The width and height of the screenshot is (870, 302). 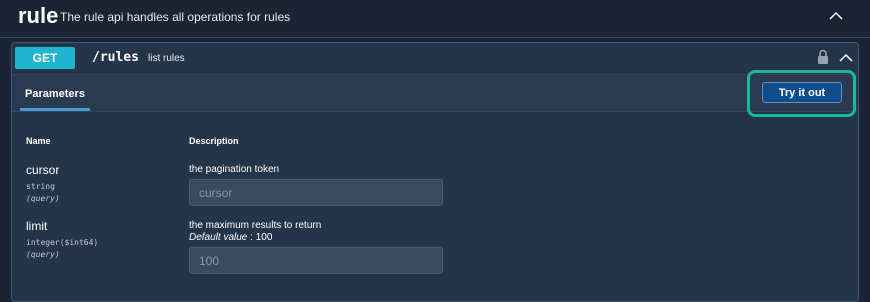 I want to click on param-type: string, so click(x=40, y=186).